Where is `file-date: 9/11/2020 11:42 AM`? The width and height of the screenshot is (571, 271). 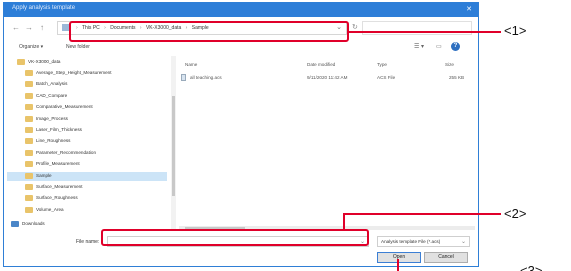 file-date: 9/11/2020 11:42 AM is located at coordinates (327, 77).